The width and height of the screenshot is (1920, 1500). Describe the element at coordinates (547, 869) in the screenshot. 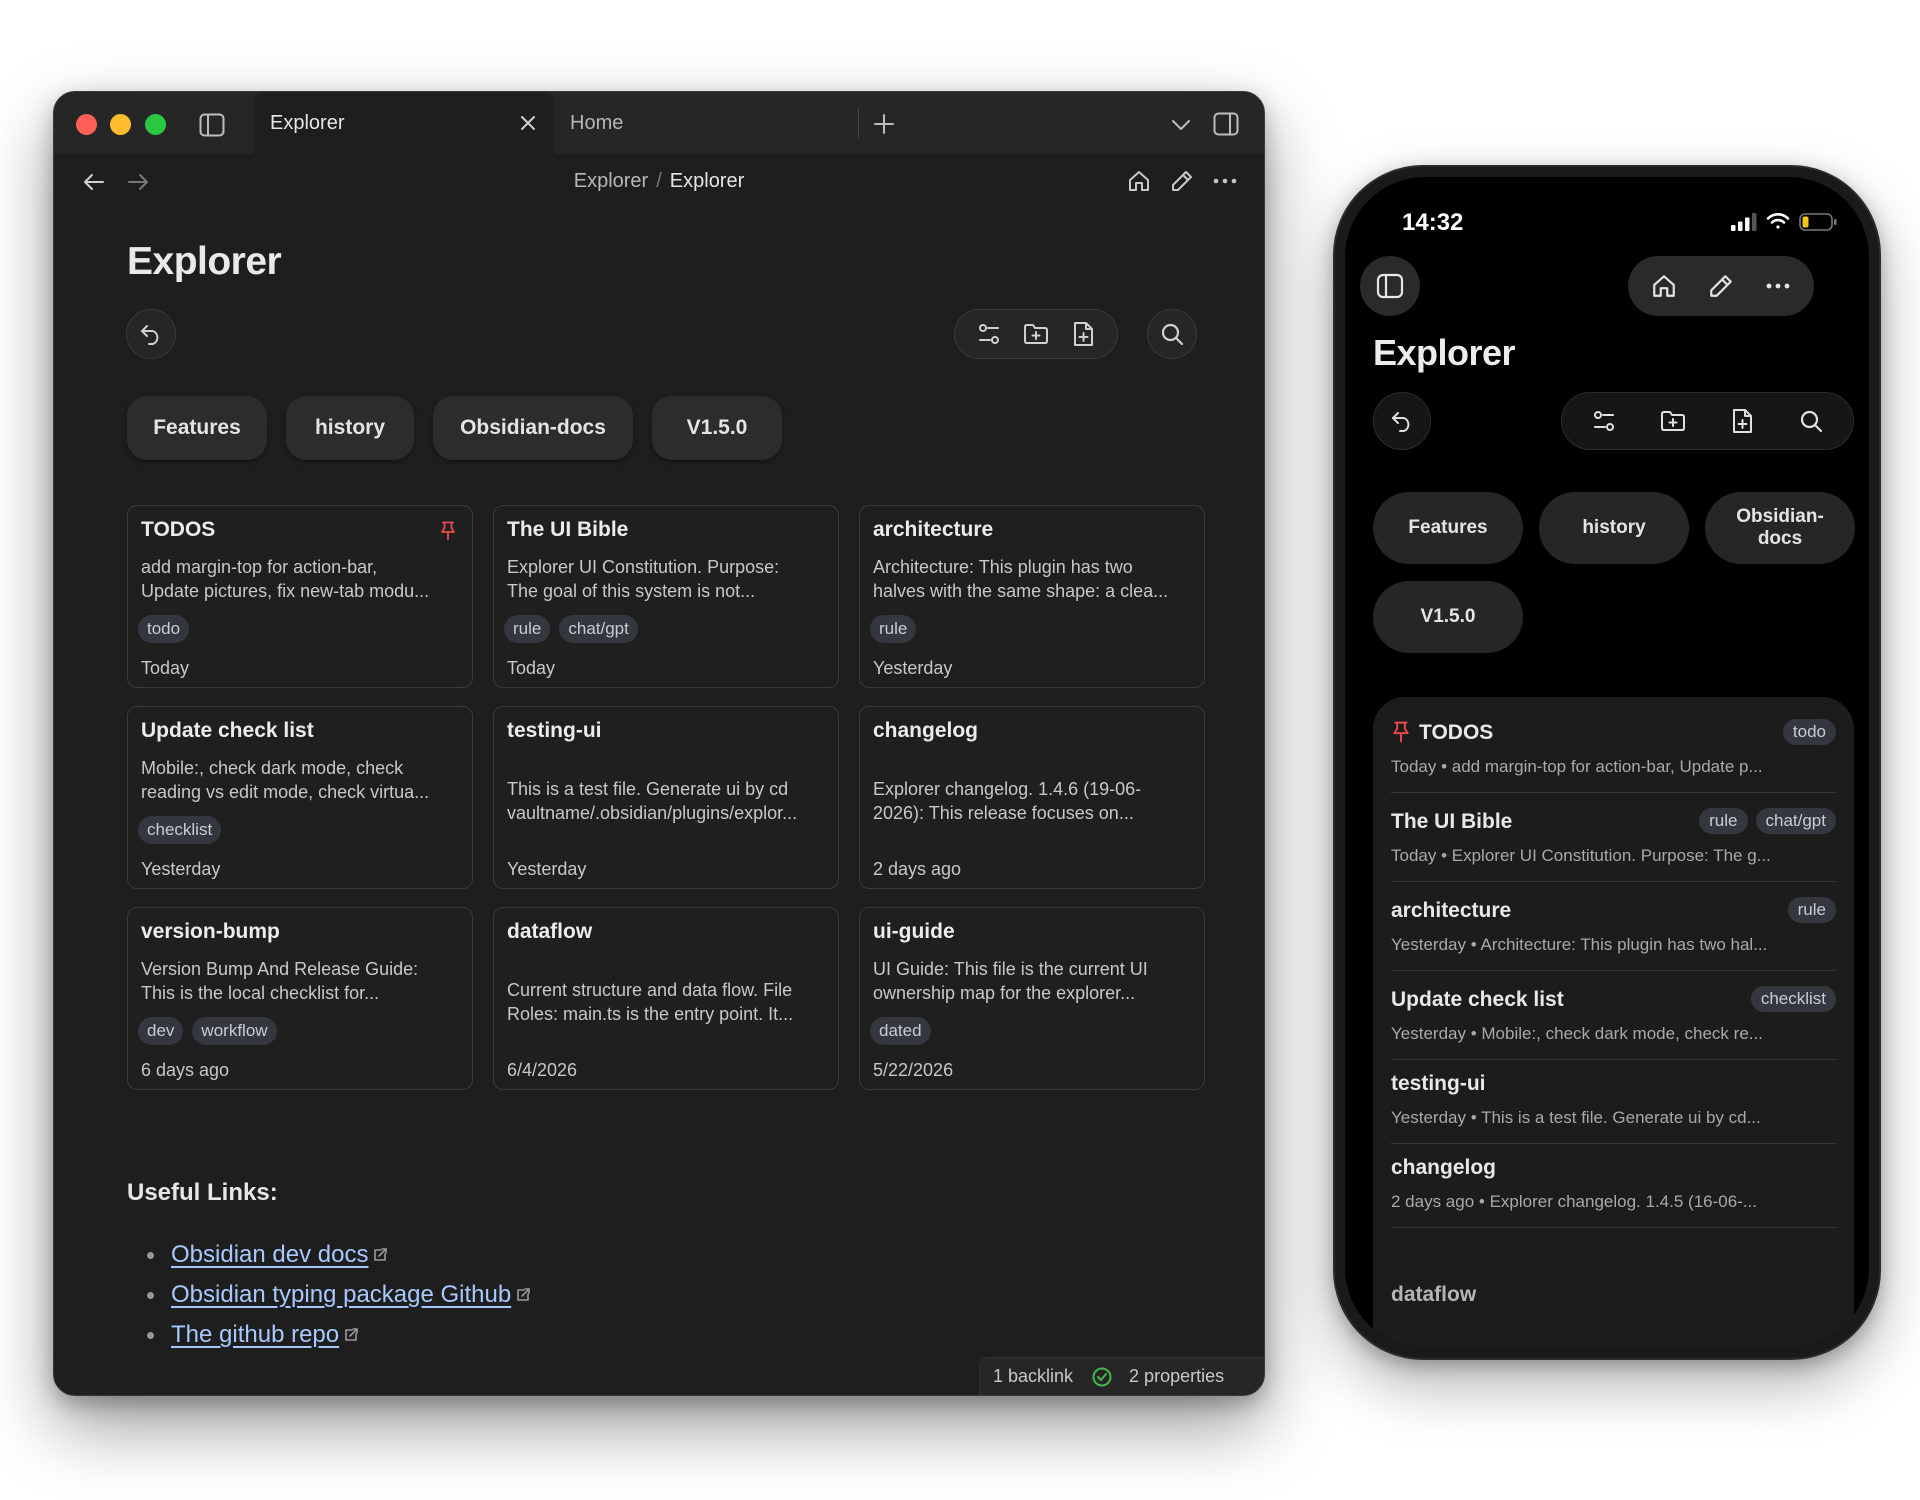

I see `note-date: Yesterday` at that location.